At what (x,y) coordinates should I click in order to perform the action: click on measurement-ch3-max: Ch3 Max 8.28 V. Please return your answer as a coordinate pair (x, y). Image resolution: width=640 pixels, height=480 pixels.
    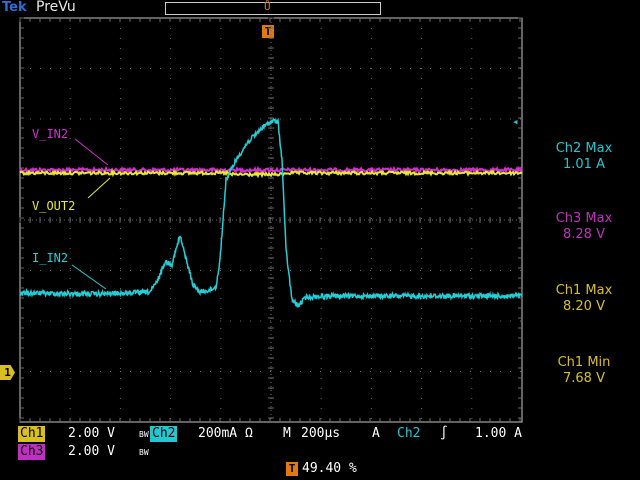
    Looking at the image, I should click on (584, 227).